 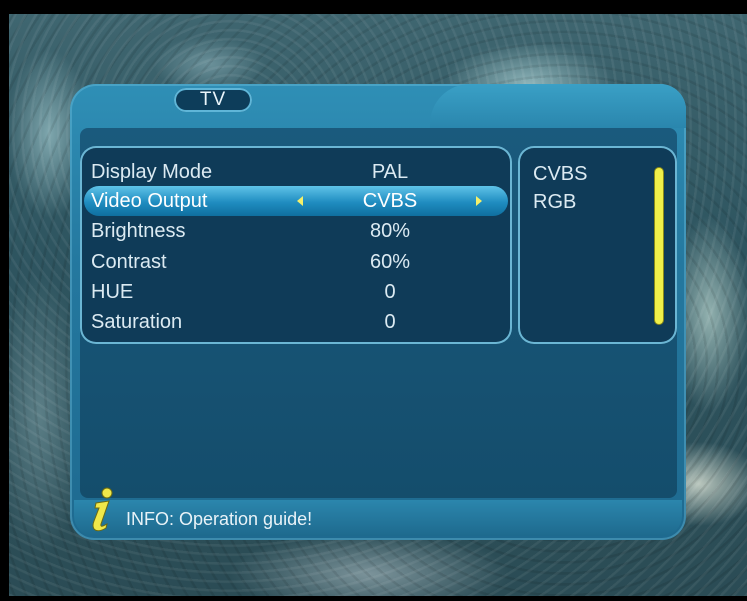 What do you see at coordinates (213, 100) in the screenshot?
I see `menu-title: TV` at bounding box center [213, 100].